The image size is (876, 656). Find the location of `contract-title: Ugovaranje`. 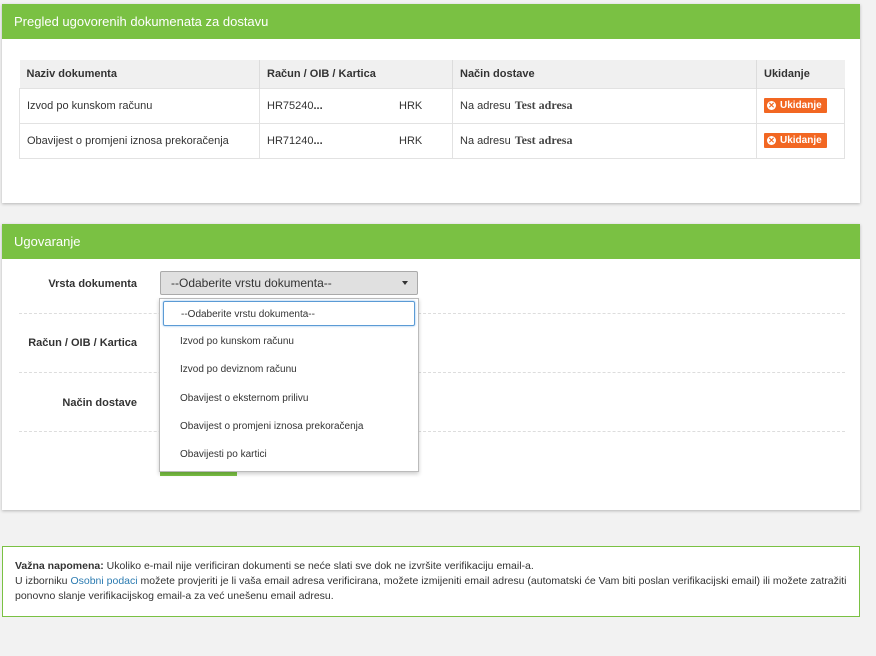

contract-title: Ugovaranje is located at coordinates (431, 241).